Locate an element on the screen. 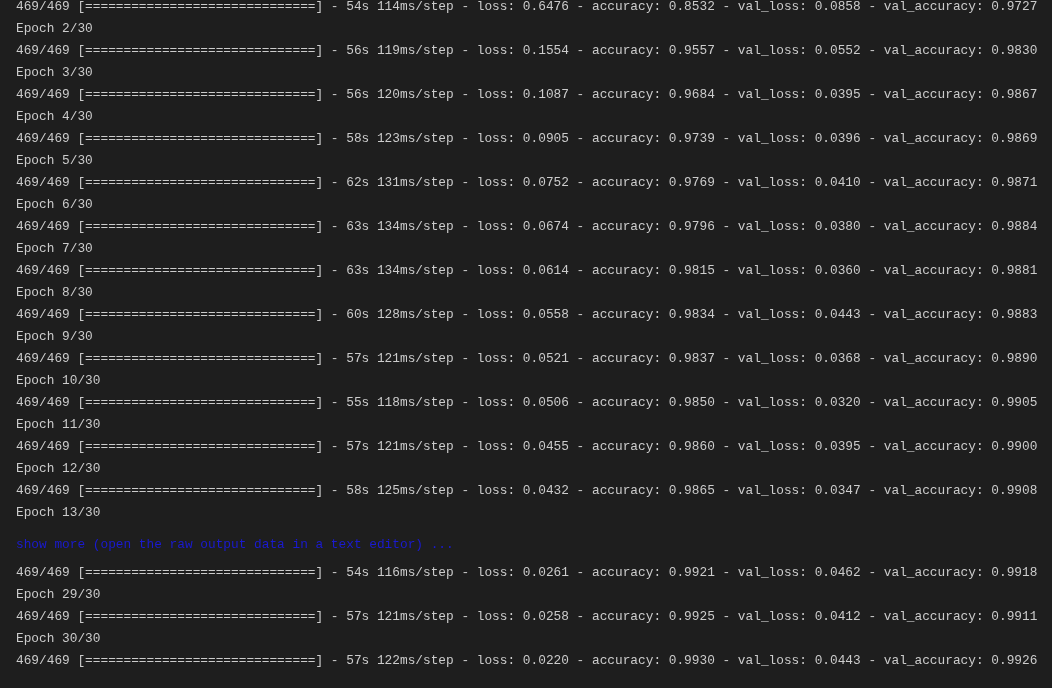 The image size is (1052, 688). progress-line: 469/469 [==============================] - 63s 134ms/step - loss: 0.0674 - accuracy: 0.9796 - val_loss: 0.0380 - val_accuracy: 0.9884 is located at coordinates (527, 227).